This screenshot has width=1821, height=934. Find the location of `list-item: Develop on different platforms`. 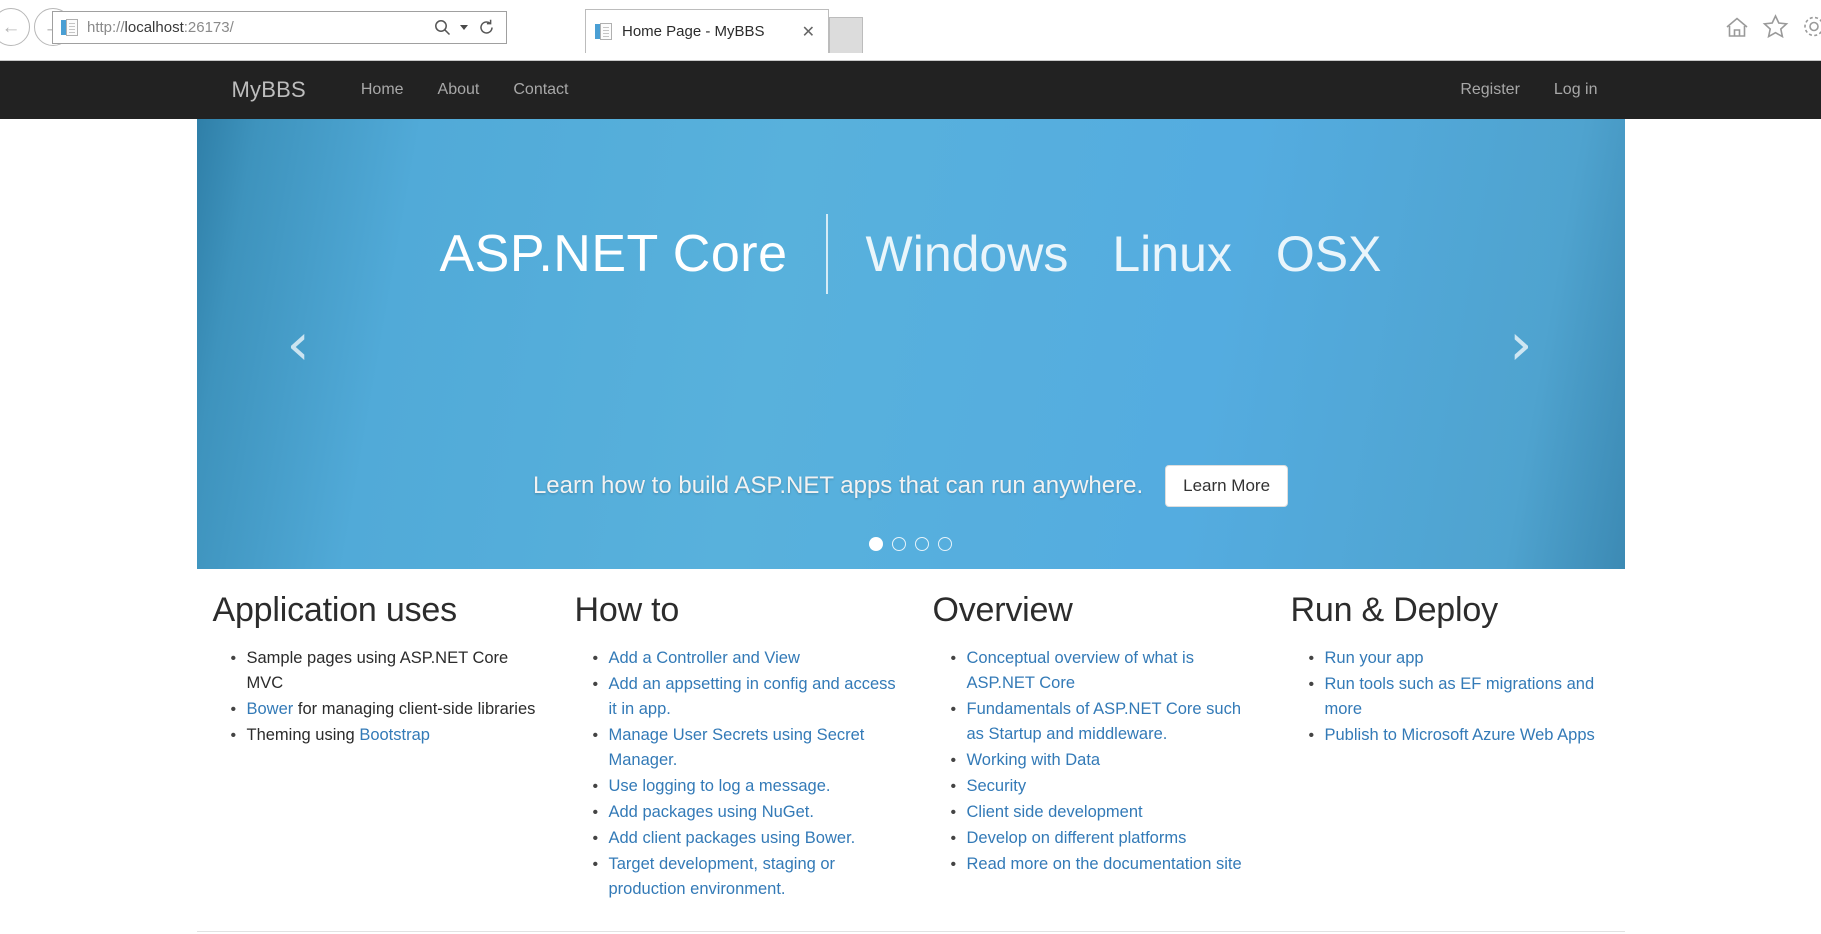

list-item: Develop on different platforms is located at coordinates (1105, 838).